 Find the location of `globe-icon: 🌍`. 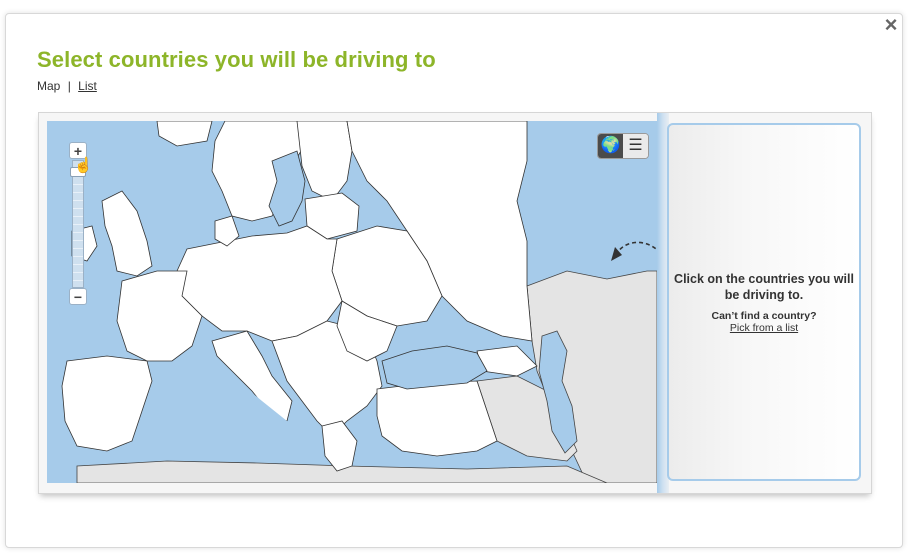

globe-icon: 🌍 is located at coordinates (610, 146).